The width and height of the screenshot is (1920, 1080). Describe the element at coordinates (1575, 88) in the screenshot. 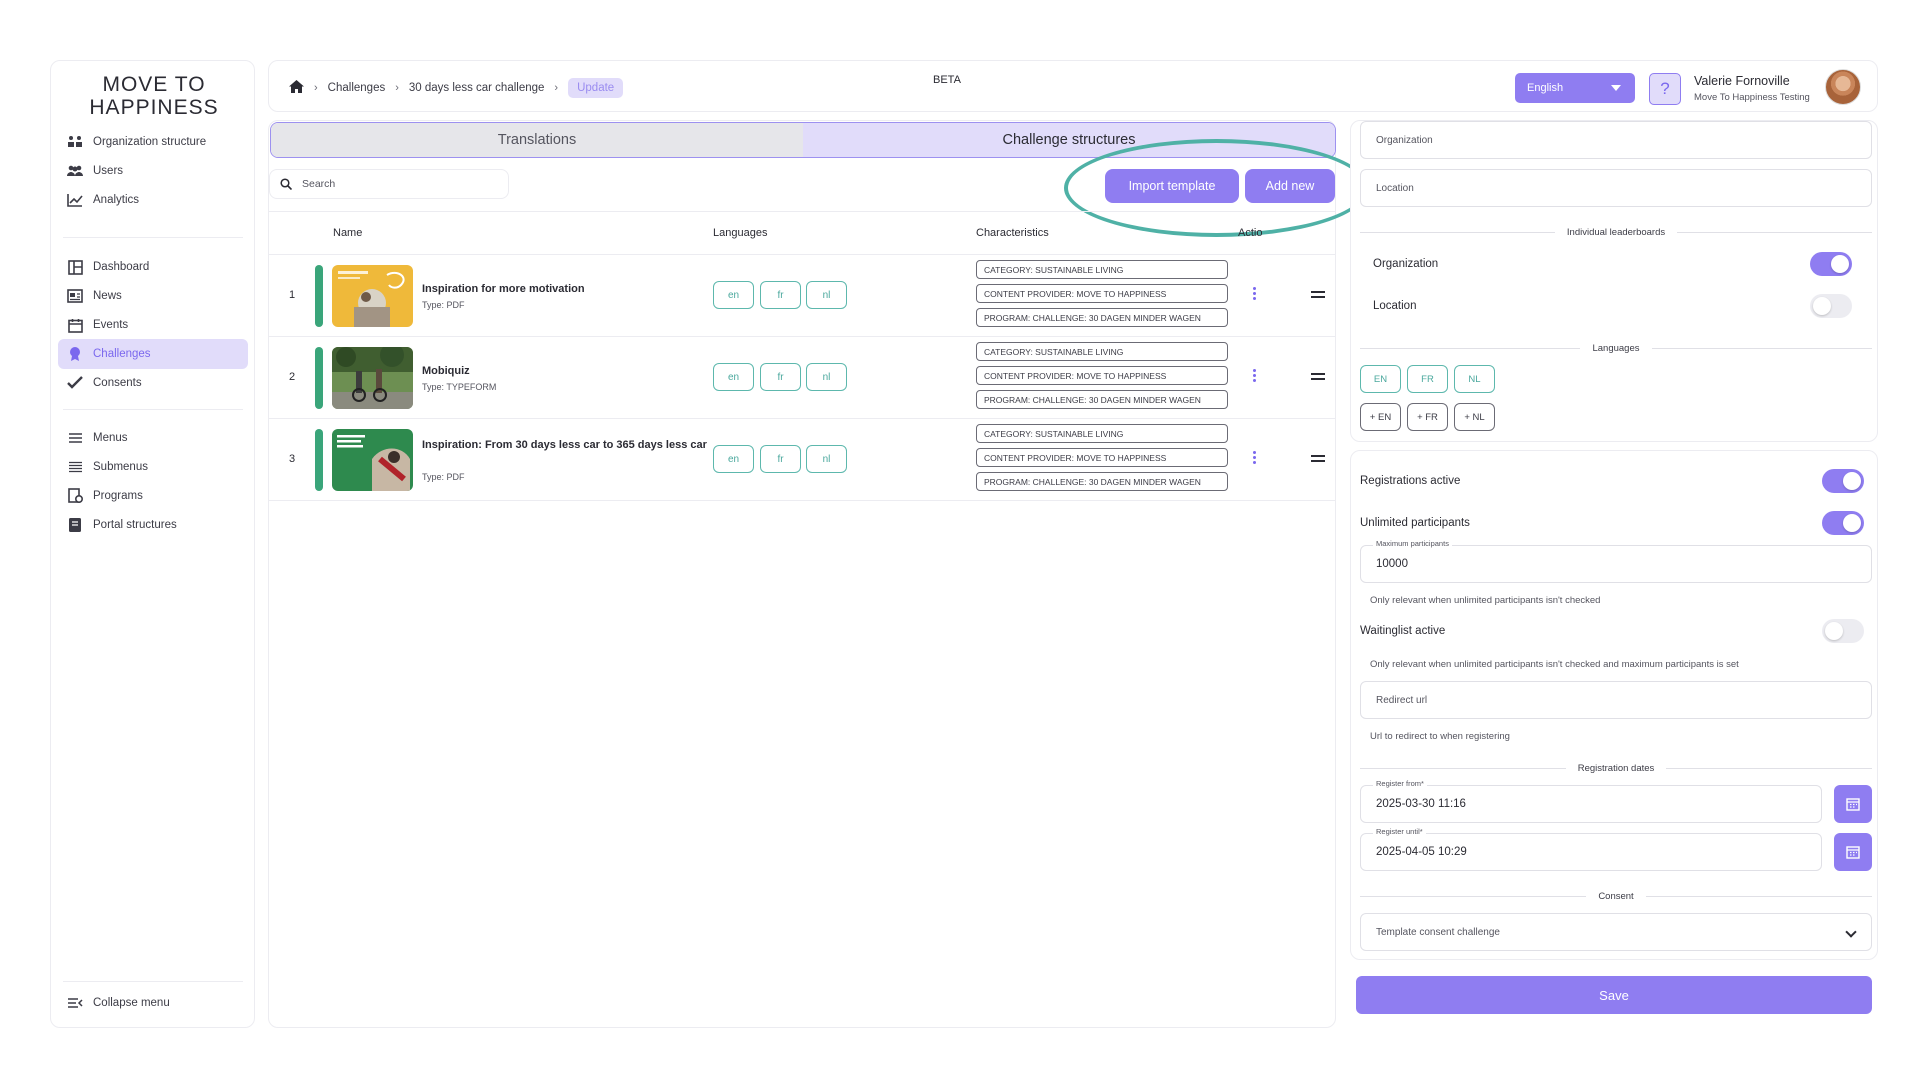

I see `language-select: English` at that location.